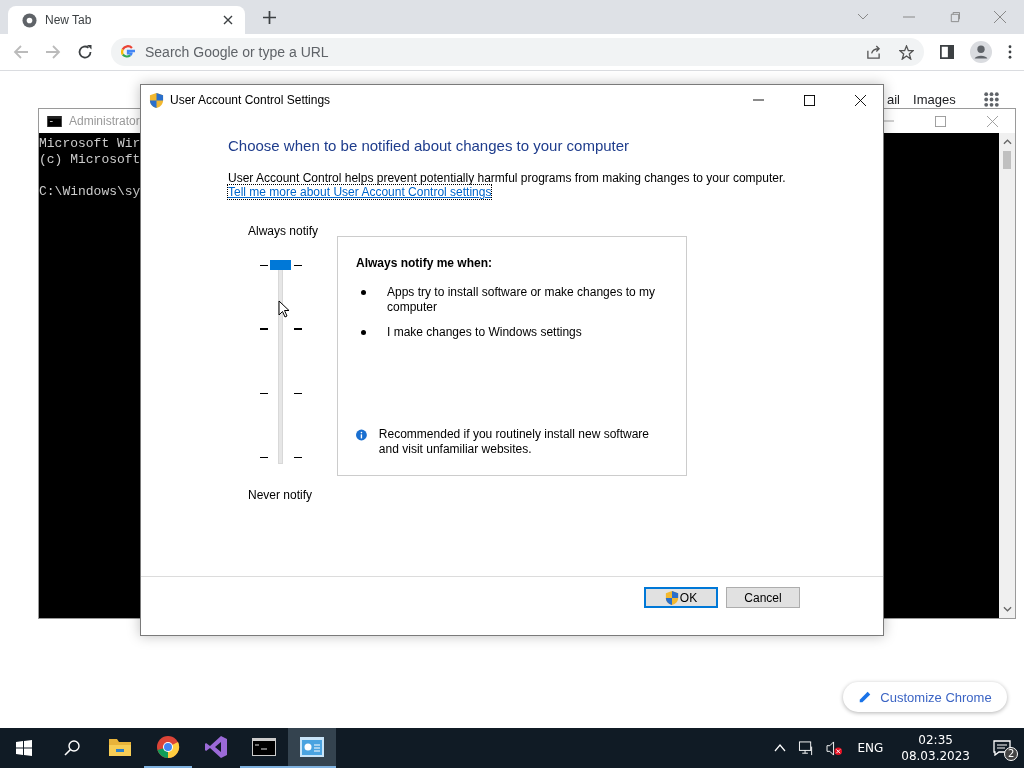 The image size is (1024, 768). I want to click on network-icon, so click(806, 748).